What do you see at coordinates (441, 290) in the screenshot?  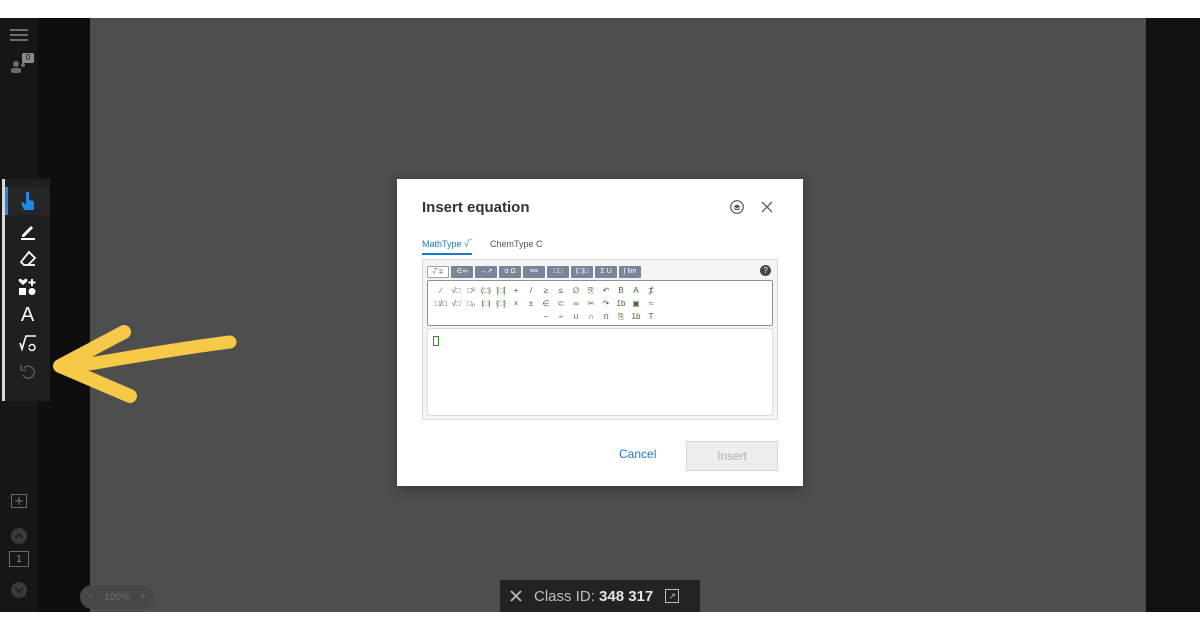 I see `palette-symbol: ∕` at bounding box center [441, 290].